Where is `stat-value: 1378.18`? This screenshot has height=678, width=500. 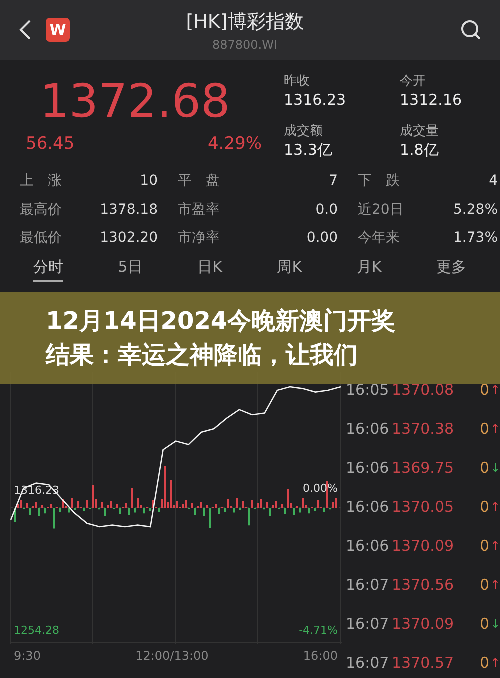 stat-value: 1378.18 is located at coordinates (129, 210).